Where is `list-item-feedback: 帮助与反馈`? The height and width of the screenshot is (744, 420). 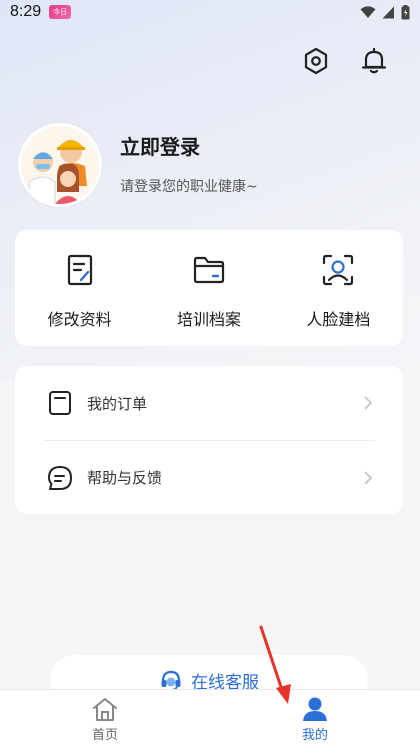 list-item-feedback: 帮助与反馈 is located at coordinates (209, 477).